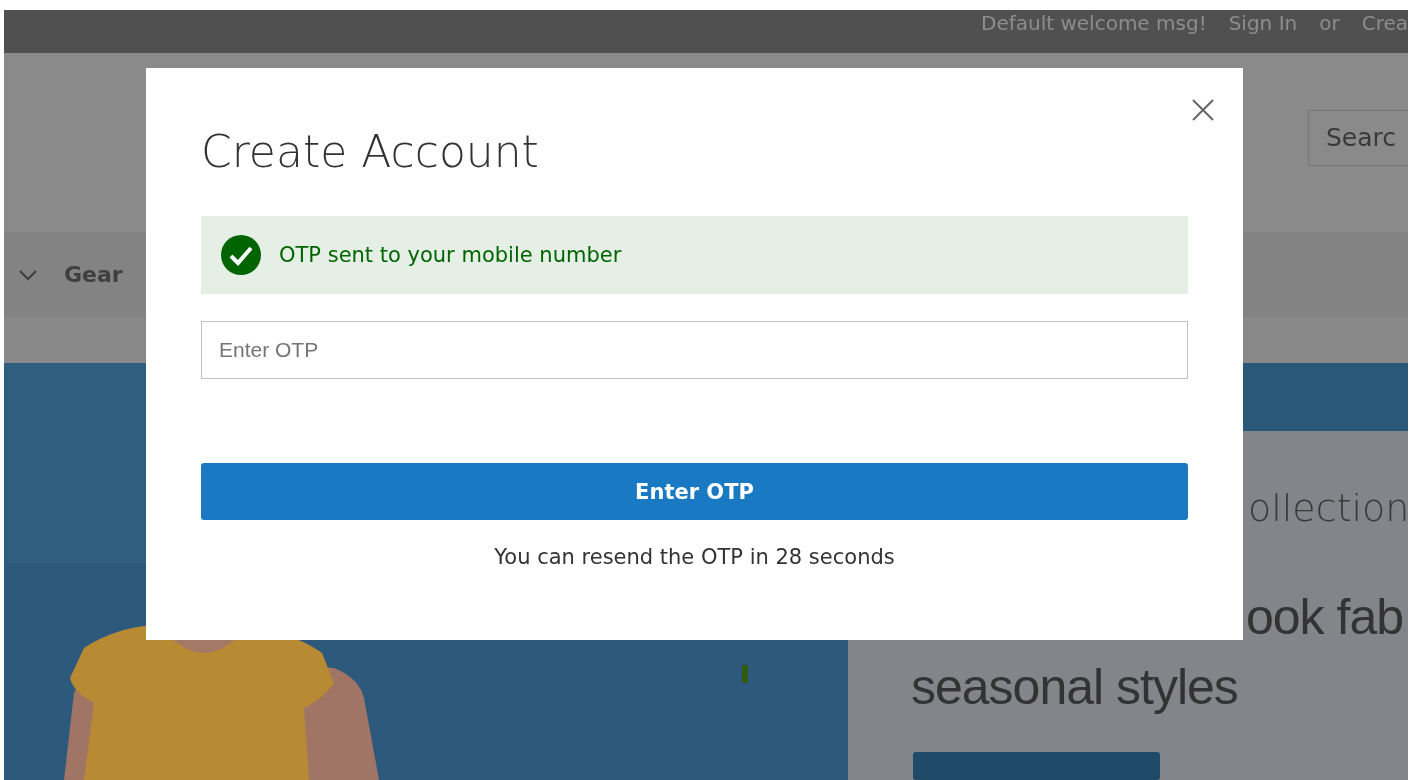 The height and width of the screenshot is (780, 1415). I want to click on close-icon, so click(1203, 110).